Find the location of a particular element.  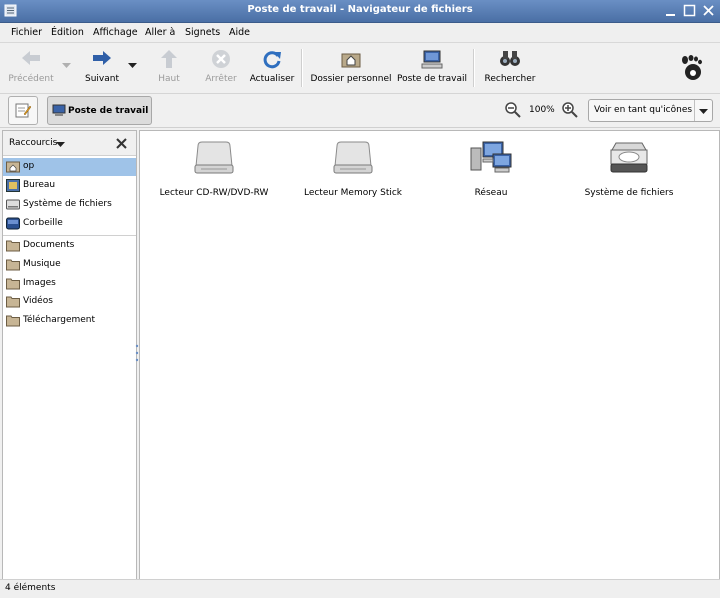

device-network: Réseau is located at coordinates (491, 169).